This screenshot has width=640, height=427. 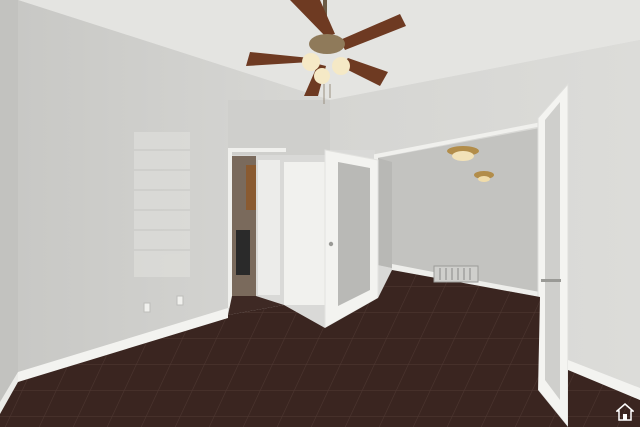 I want to click on door-handle-right, so click(x=551, y=280).